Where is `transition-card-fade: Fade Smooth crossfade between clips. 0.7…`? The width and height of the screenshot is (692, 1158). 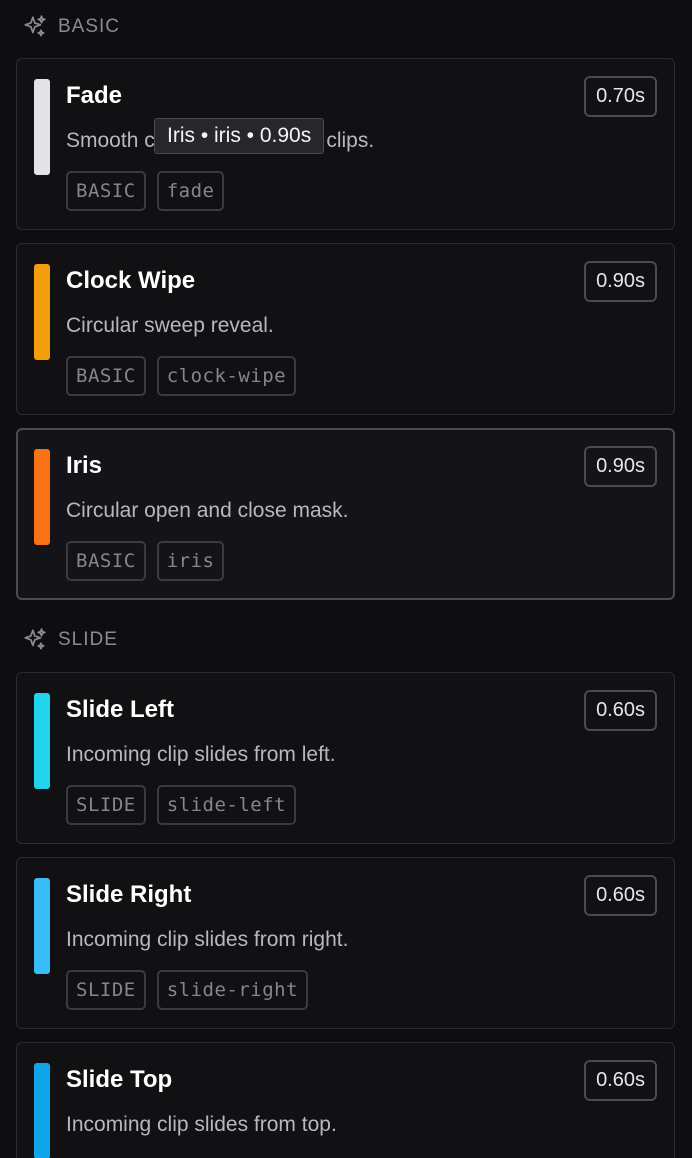 transition-card-fade: Fade Smooth crossfade between clips. 0.7… is located at coordinates (345, 144).